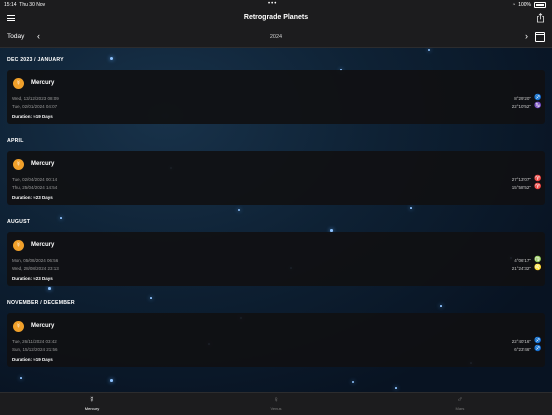 The height and width of the screenshot is (415, 552). What do you see at coordinates (522, 260) in the screenshot?
I see `start-degree: 4°06'17"` at bounding box center [522, 260].